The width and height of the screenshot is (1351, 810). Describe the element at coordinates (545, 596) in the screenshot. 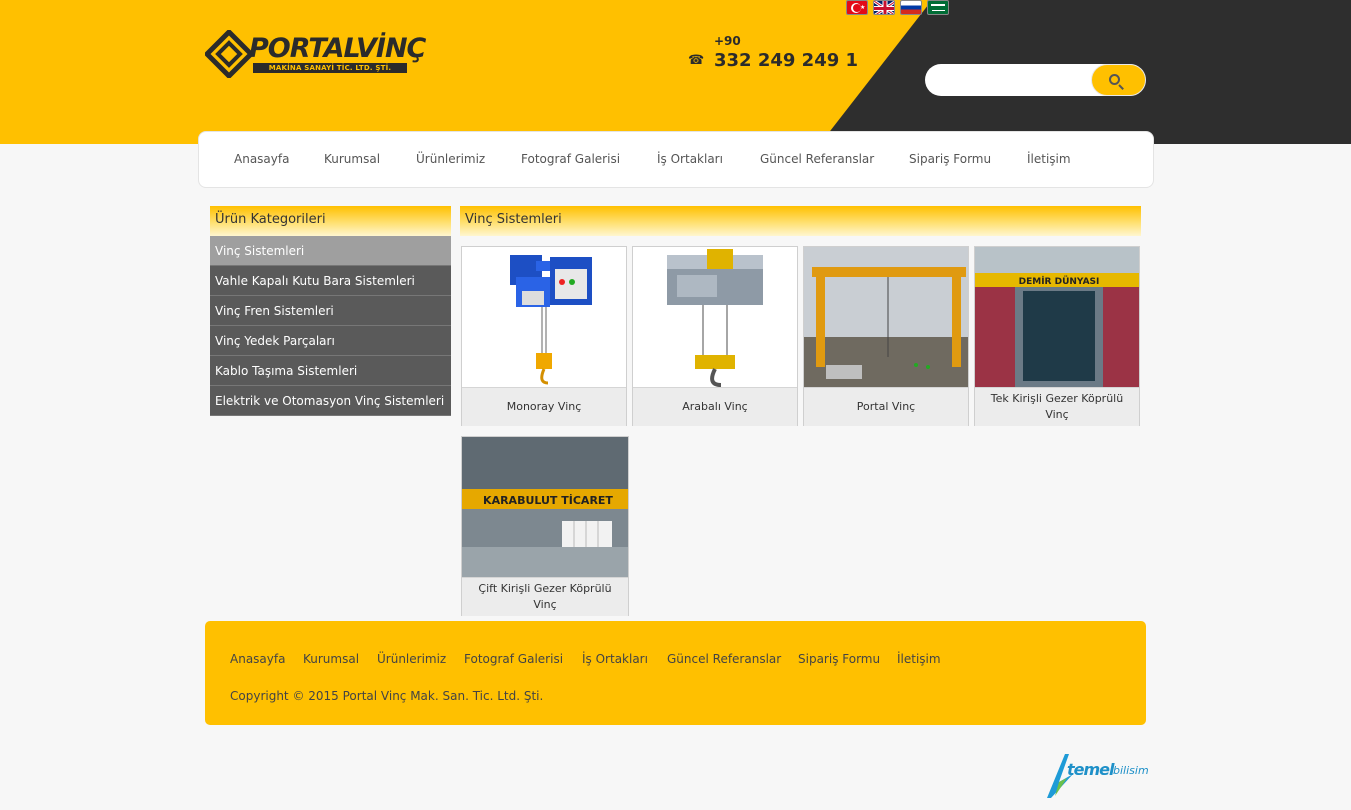

I see `product-caption: Çift Kirişli Gezer Köprülü Vinç` at that location.